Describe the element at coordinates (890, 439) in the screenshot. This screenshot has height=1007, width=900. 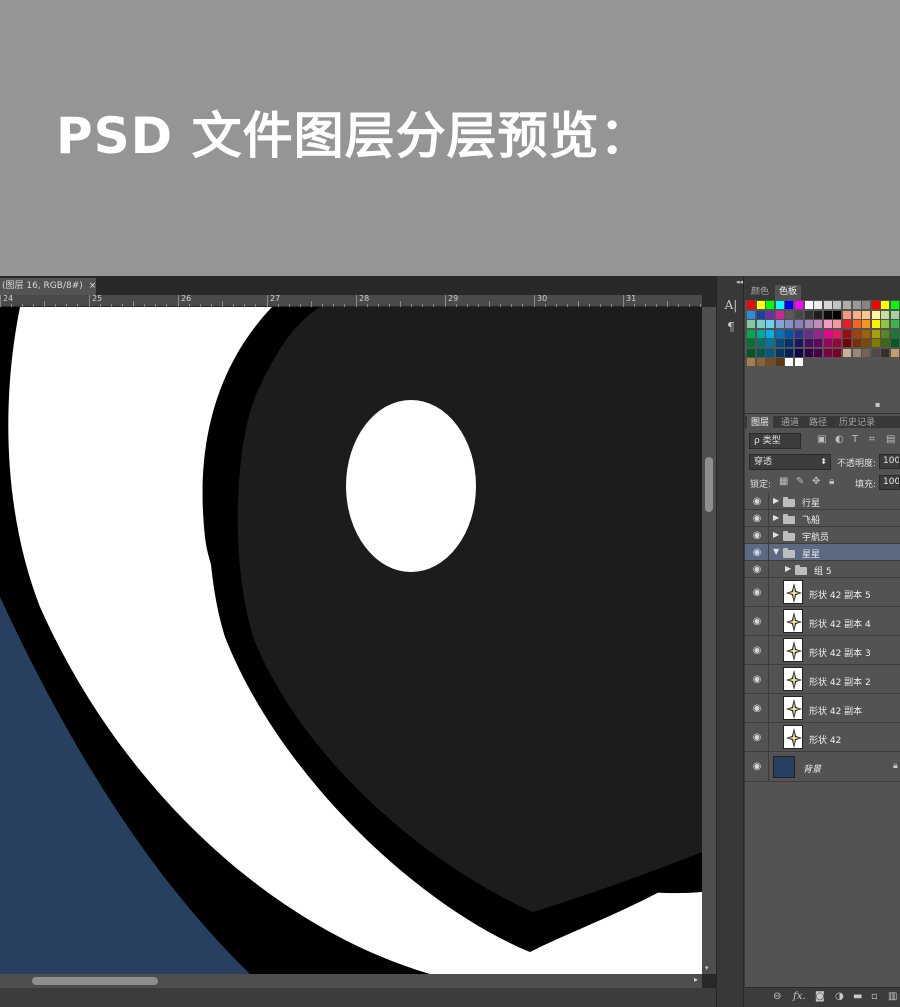
I see `filter-smart-icon: ▤` at that location.